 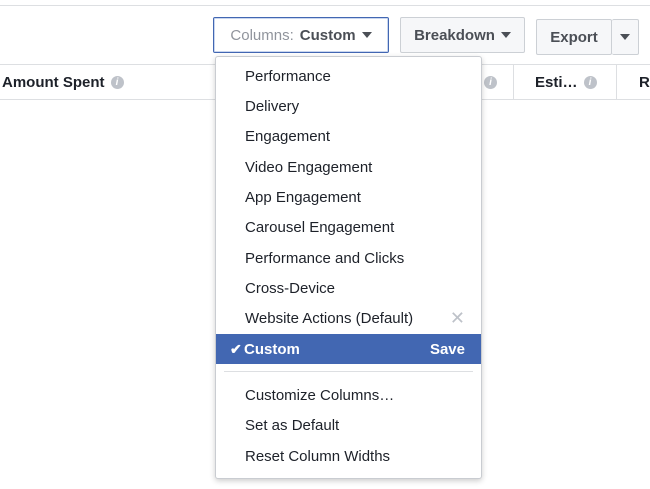 I want to click on menu-item-delivery: Delivery, so click(x=348, y=106).